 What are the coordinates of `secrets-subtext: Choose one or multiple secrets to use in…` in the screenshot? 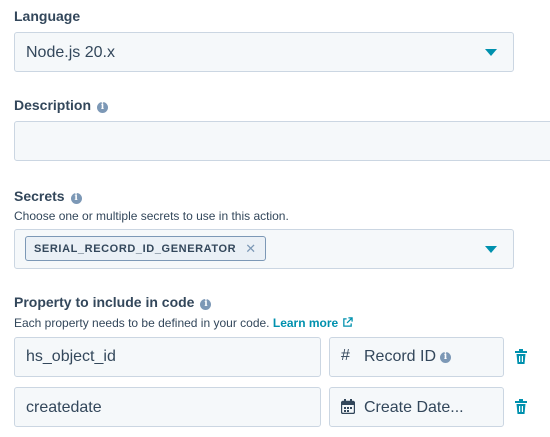 It's located at (151, 216).